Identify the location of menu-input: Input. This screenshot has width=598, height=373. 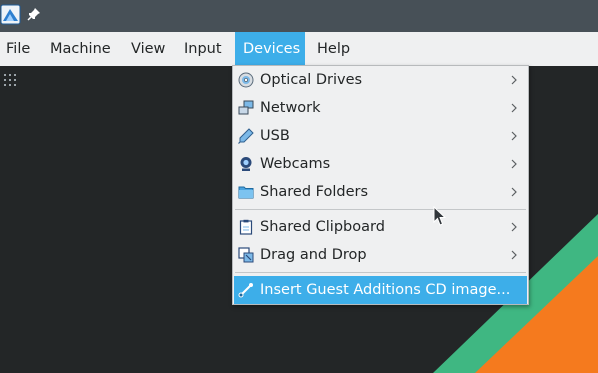
(203, 49).